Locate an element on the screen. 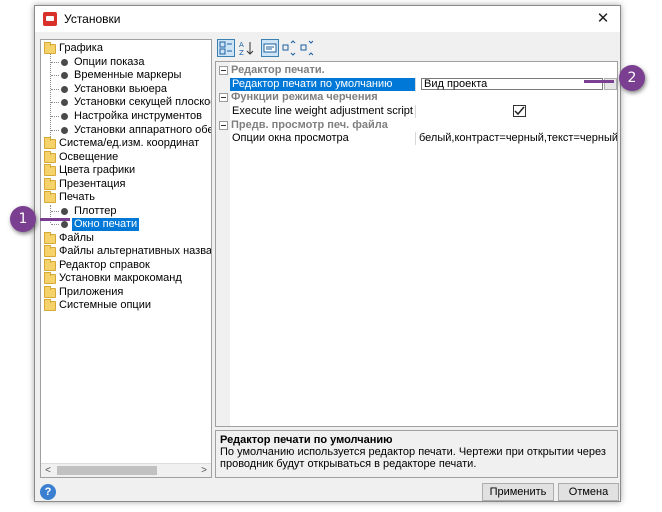 This screenshot has height=512, width=662. category-print-preview: Предв. просмотр печ. файла is located at coordinates (416, 125).